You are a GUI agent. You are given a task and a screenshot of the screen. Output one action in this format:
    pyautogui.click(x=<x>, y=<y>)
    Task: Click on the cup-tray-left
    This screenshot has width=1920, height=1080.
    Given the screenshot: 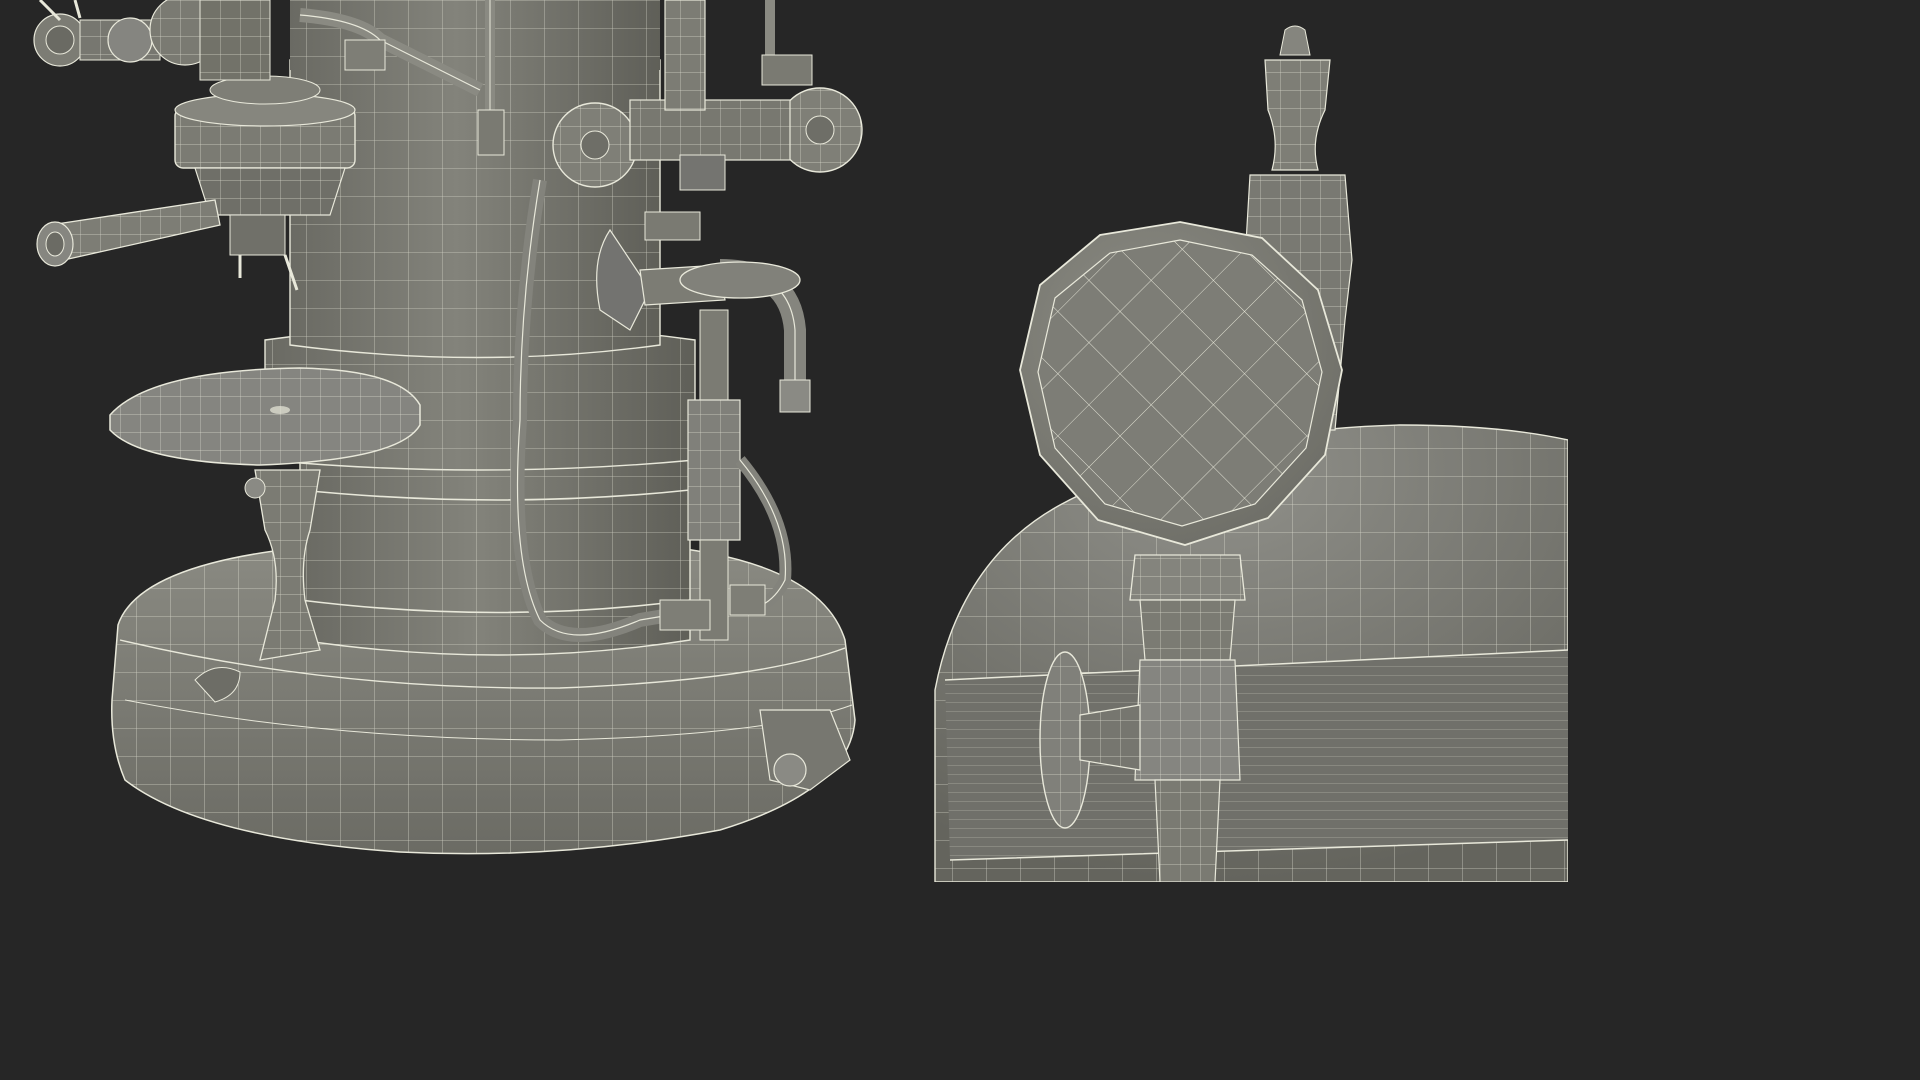 What is the action you would take?
    pyautogui.click(x=265, y=416)
    